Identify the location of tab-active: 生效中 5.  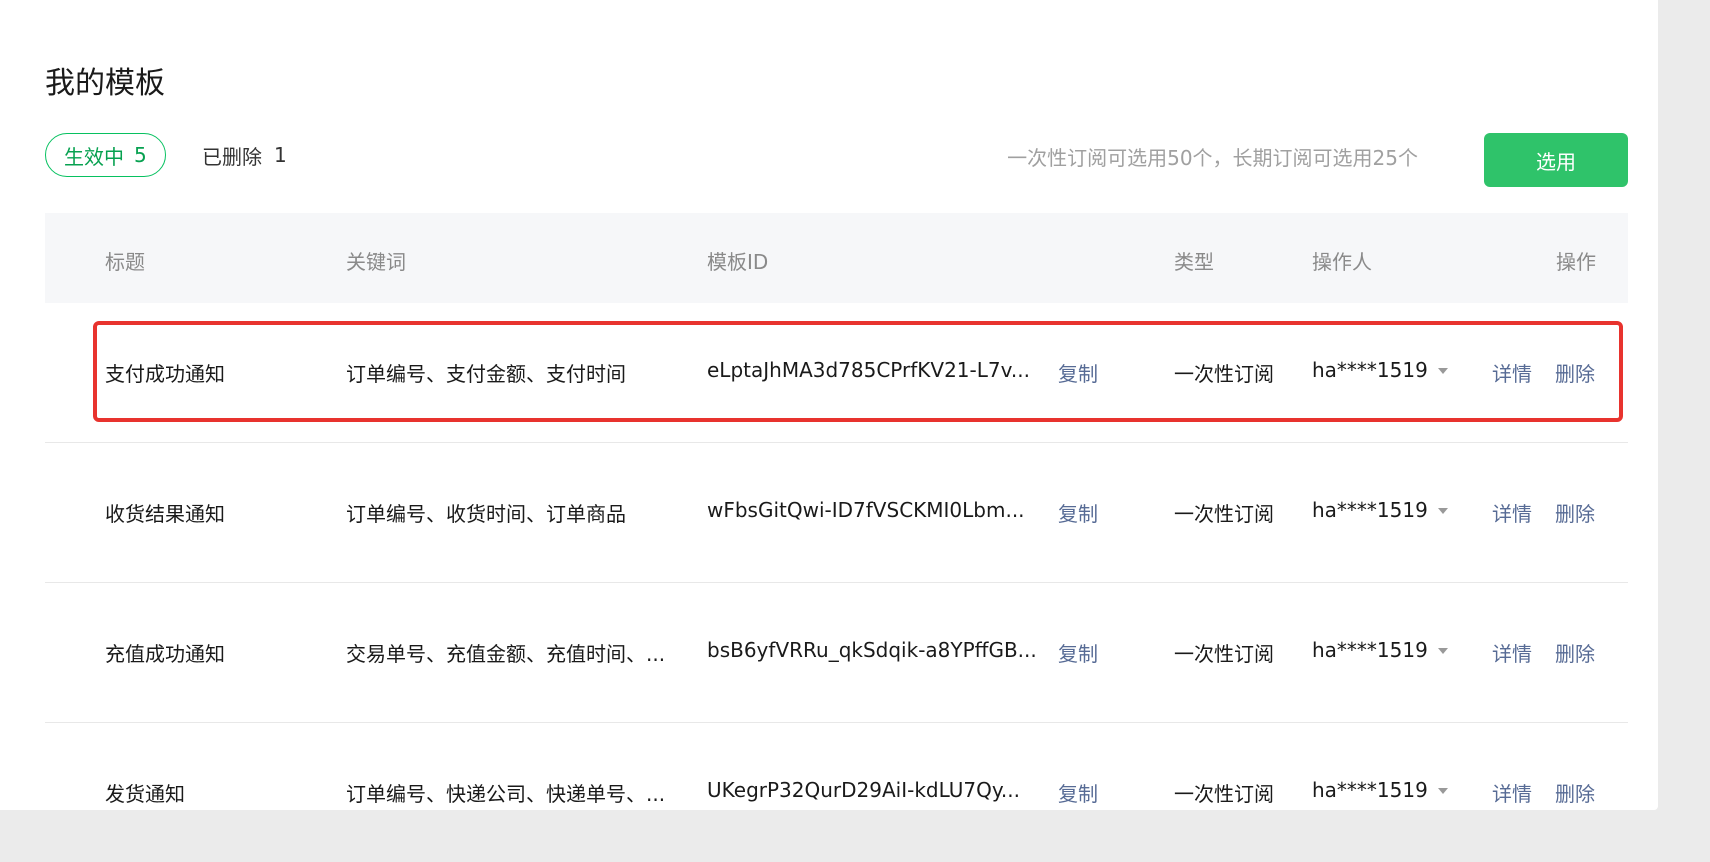
(105, 155).